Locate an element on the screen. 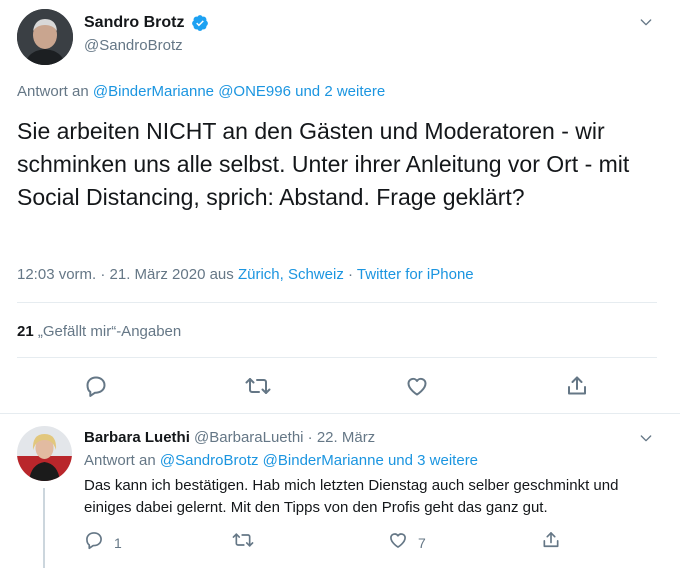 The width and height of the screenshot is (680, 568). likes-stat: 21 „Gefällt mir“-Angaben is located at coordinates (99, 332).